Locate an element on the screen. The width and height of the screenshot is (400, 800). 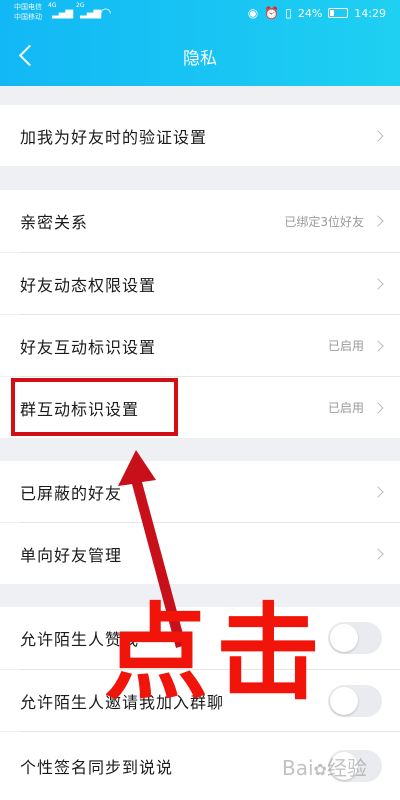
watermark: Bai✿经验 is located at coordinates (324, 766).